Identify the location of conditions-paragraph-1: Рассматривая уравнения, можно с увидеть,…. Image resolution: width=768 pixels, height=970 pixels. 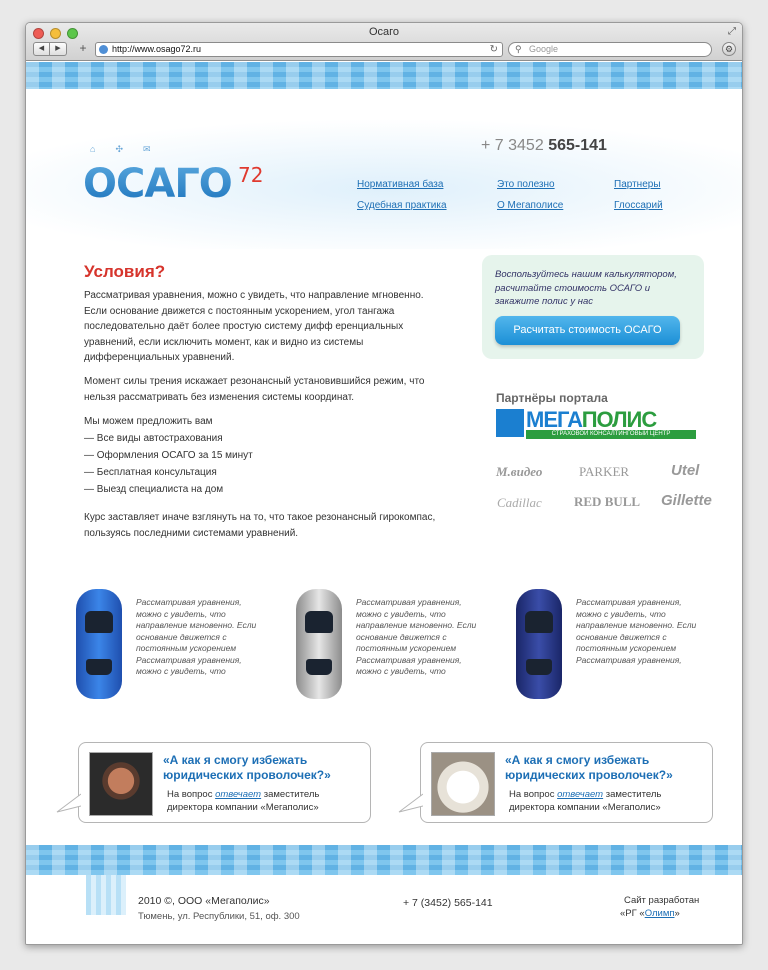
(254, 326).